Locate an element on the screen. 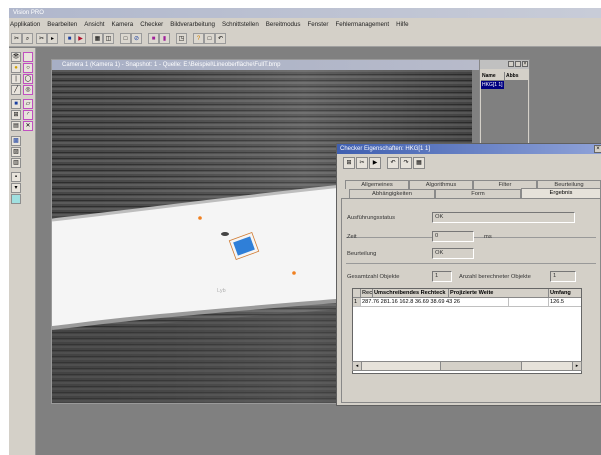 This screenshot has height=455, width=601. menu-bearbeiten: Bearbeiten is located at coordinates (62, 24).